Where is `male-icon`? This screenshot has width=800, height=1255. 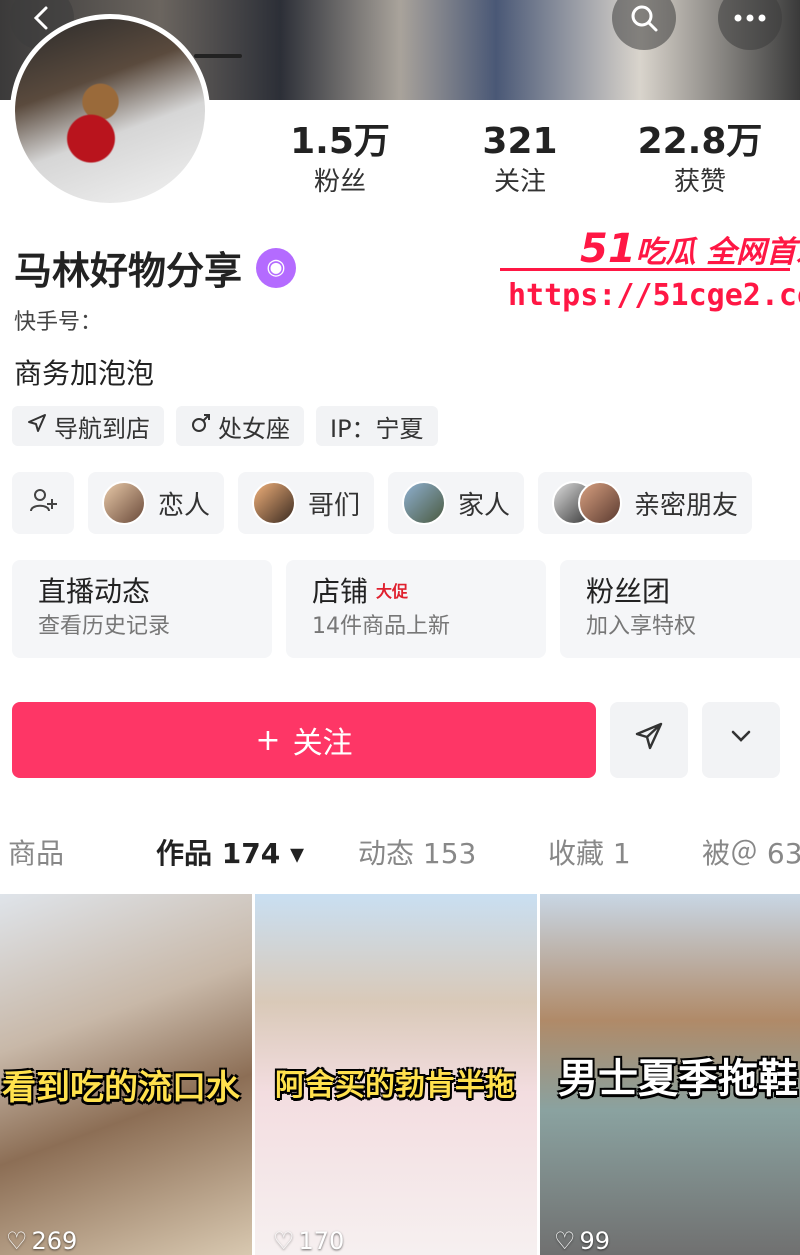 male-icon is located at coordinates (201, 426).